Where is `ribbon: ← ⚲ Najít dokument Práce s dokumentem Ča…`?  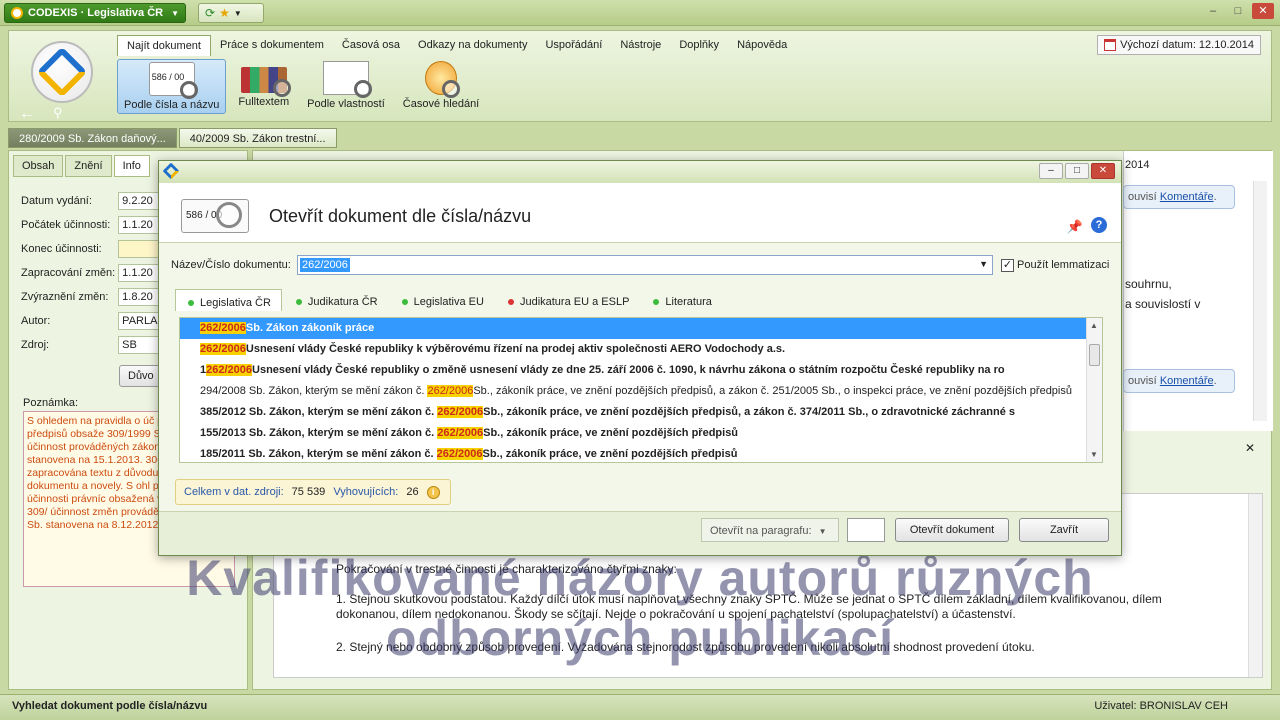 ribbon: ← ⚲ Najít dokument Práce s dokumentem Ča… is located at coordinates (640, 76).